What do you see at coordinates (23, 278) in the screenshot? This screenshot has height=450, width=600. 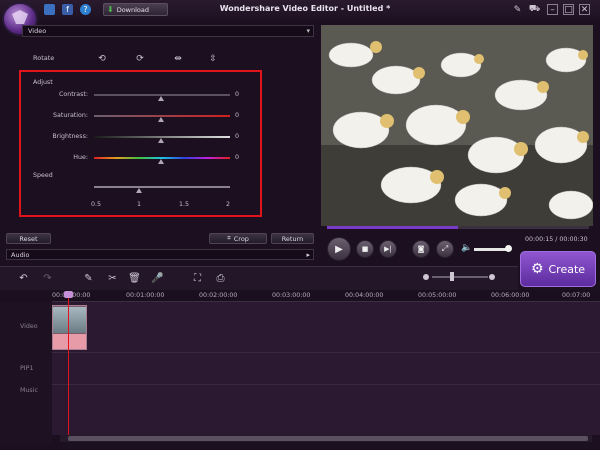 I see `undo-icon: ↶` at bounding box center [23, 278].